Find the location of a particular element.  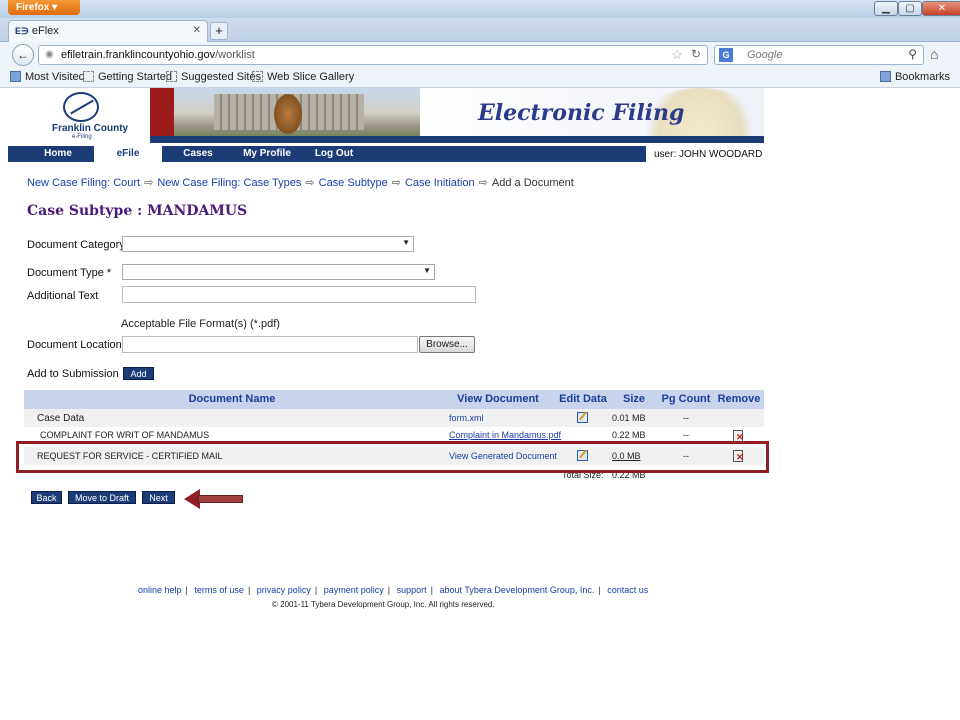

eflex-favicon-icon: E∋ is located at coordinates (22, 31).